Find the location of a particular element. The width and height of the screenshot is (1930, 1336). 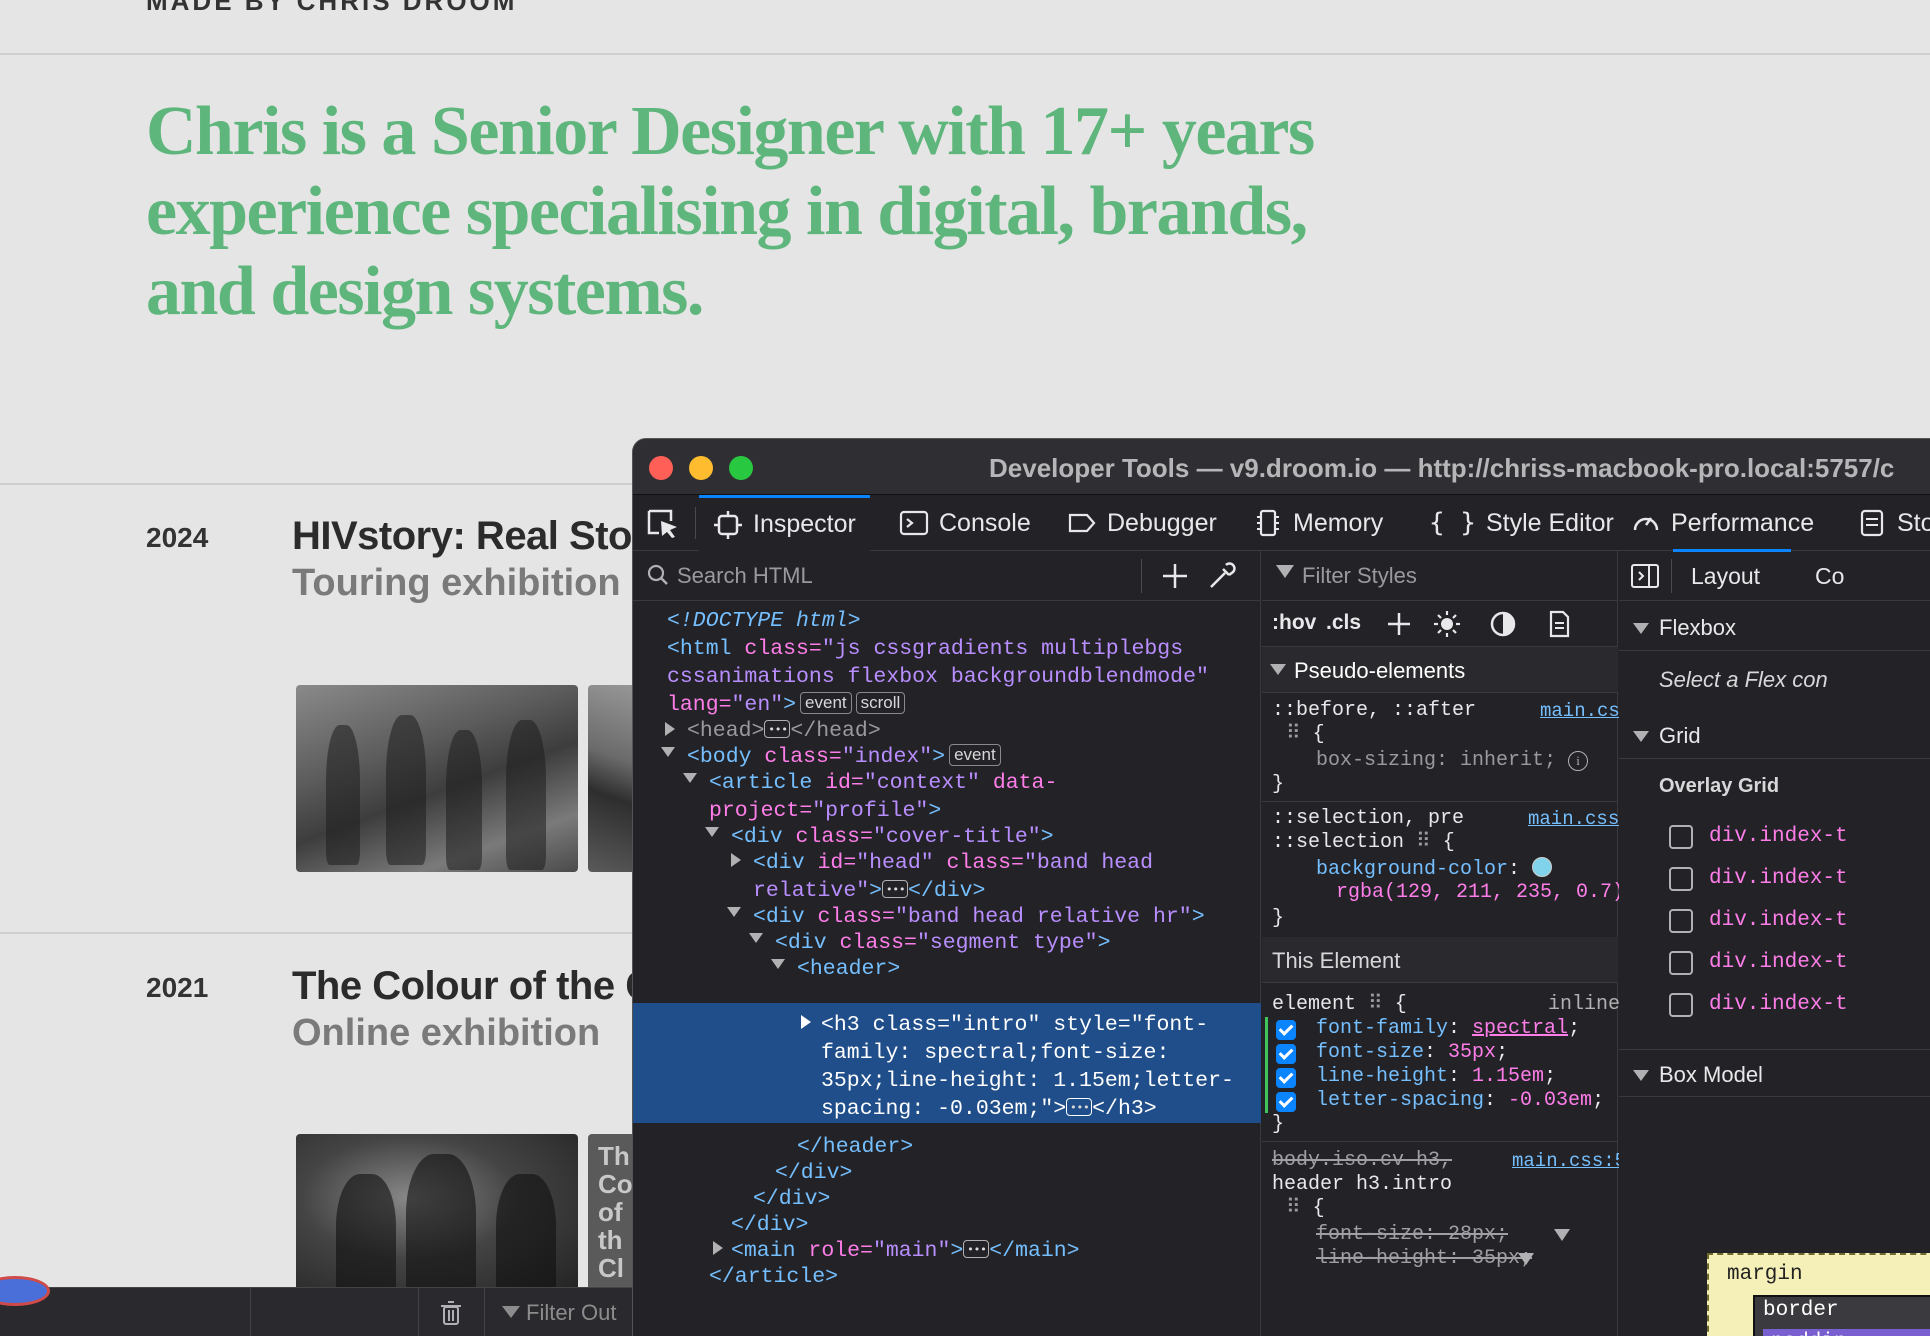

hov-toggle: :hov is located at coordinates (1294, 623).